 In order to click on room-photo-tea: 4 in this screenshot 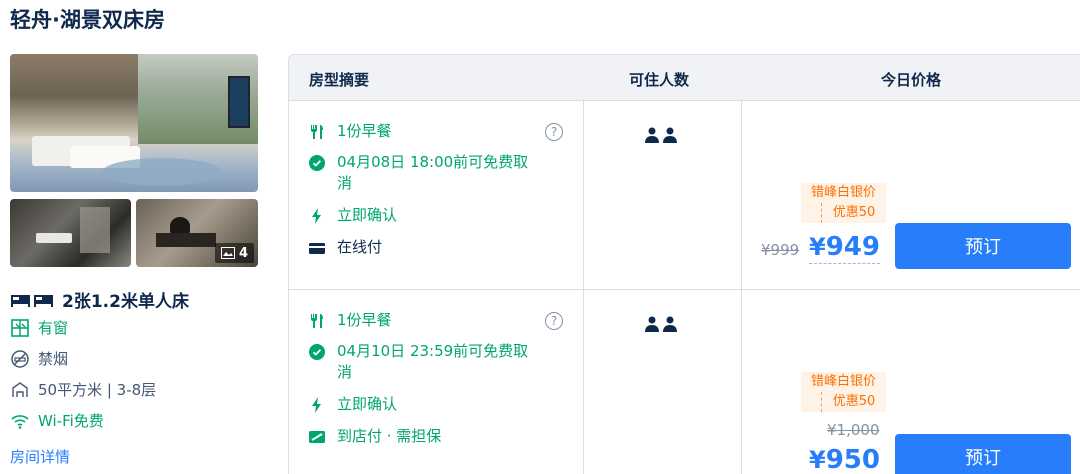, I will do `click(197, 233)`.